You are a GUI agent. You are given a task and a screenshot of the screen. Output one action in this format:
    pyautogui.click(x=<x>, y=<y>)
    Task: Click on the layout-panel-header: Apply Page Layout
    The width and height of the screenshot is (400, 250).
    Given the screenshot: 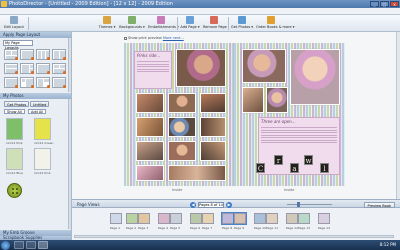 What is the action you would take?
    pyautogui.click(x=35, y=35)
    